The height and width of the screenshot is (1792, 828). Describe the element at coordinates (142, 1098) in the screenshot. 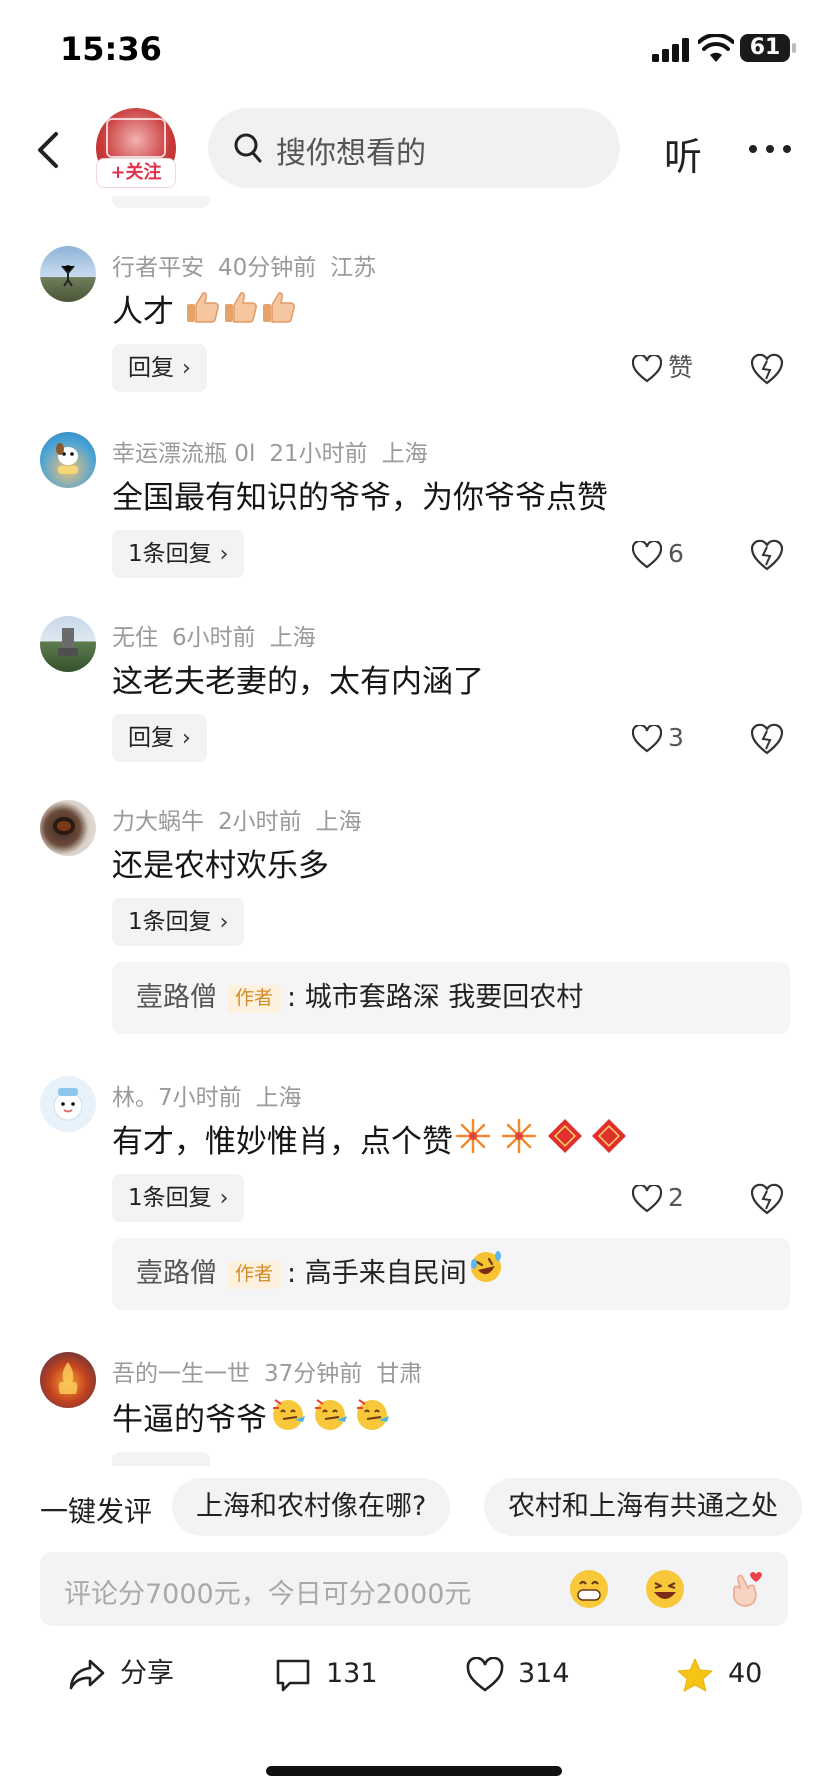

I see `comment-username: 林。7` at that location.